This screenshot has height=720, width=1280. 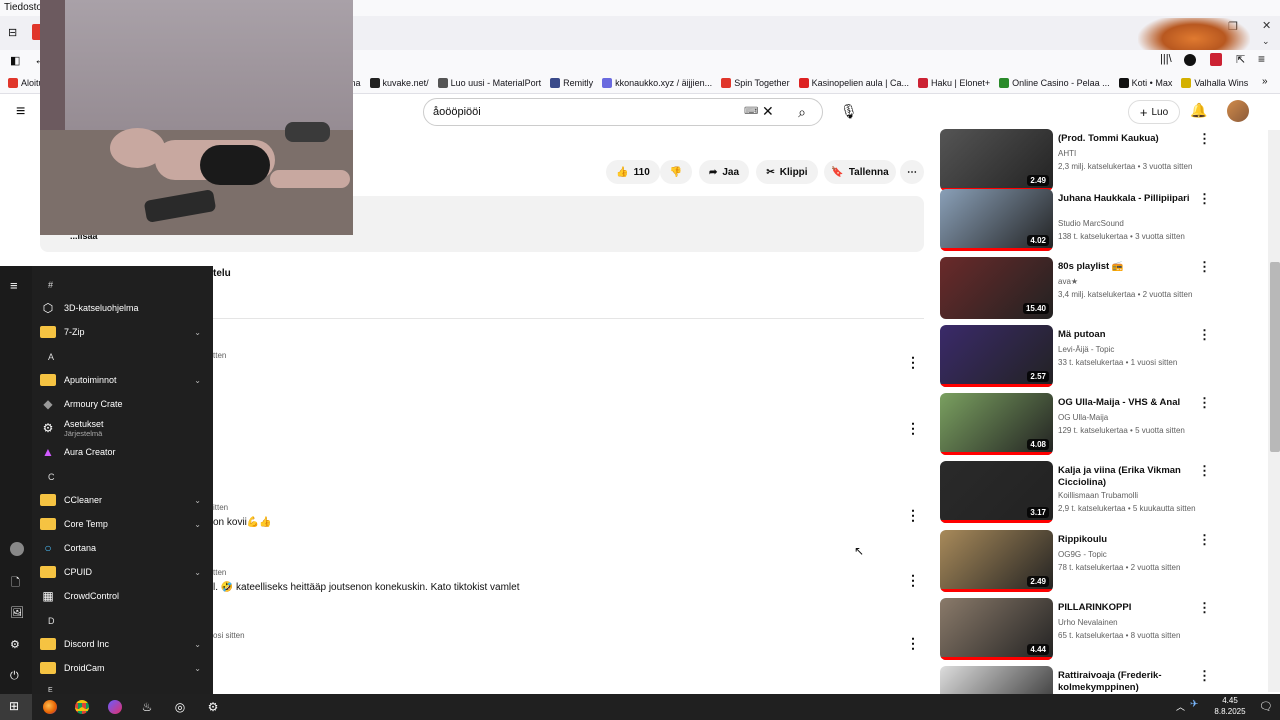 What do you see at coordinates (802, 112) in the screenshot?
I see `search-button: ⌕` at bounding box center [802, 112].